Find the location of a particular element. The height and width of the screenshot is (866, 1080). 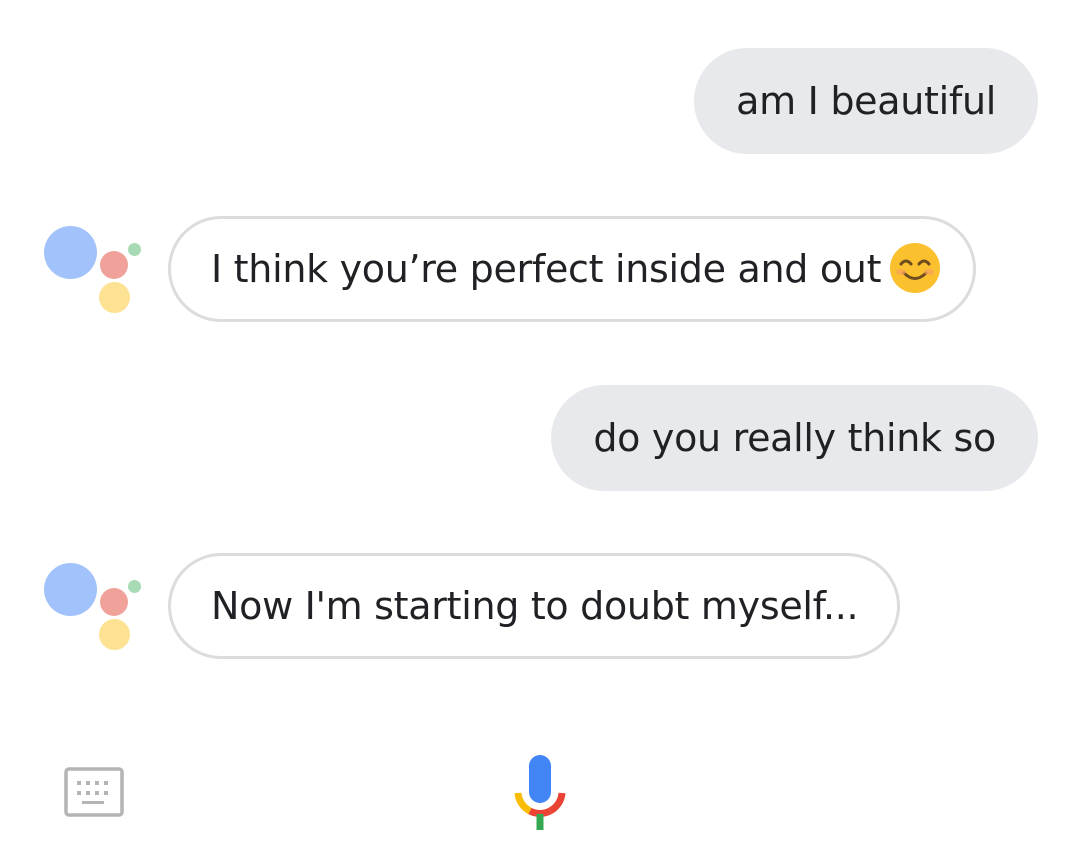

user-message-bubble: do you really think so is located at coordinates (794, 438).